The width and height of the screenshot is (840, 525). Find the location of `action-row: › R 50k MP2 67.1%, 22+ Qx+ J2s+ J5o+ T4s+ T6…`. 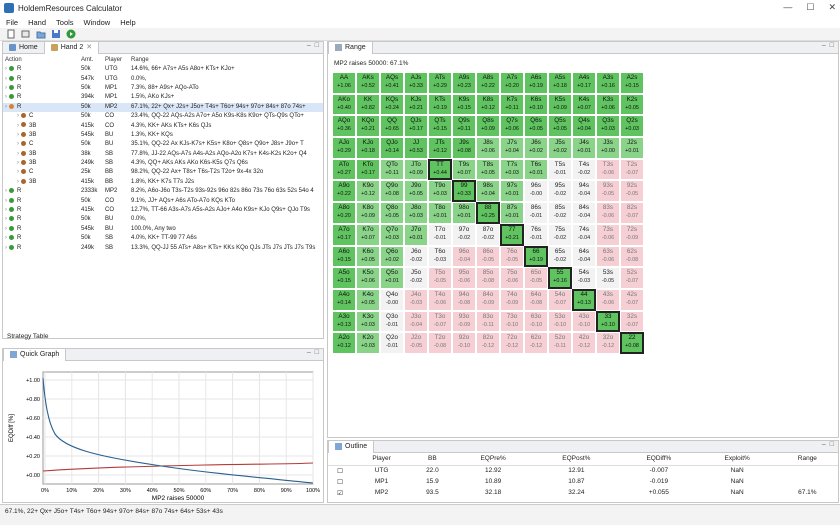

action-row: › R 50k MP2 67.1%, 22+ Qx+ J2s+ J5o+ T4s+ T6… is located at coordinates (163, 107).